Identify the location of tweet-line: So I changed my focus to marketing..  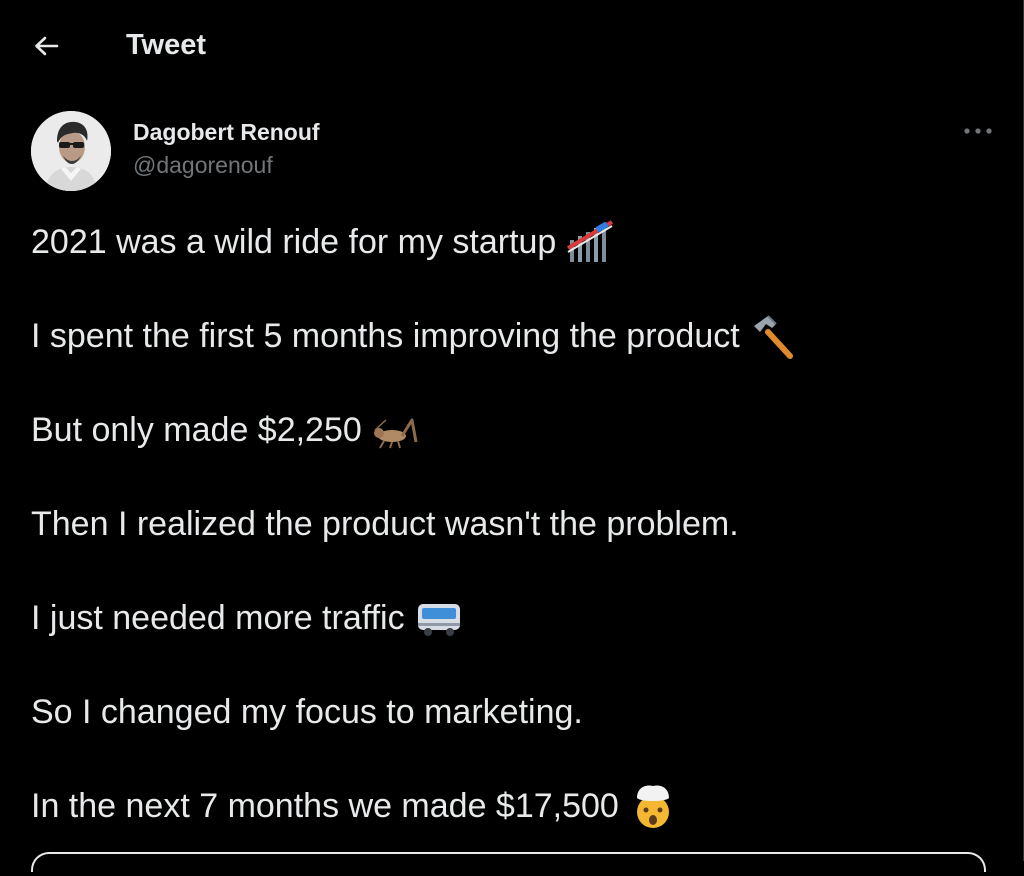
(511, 712).